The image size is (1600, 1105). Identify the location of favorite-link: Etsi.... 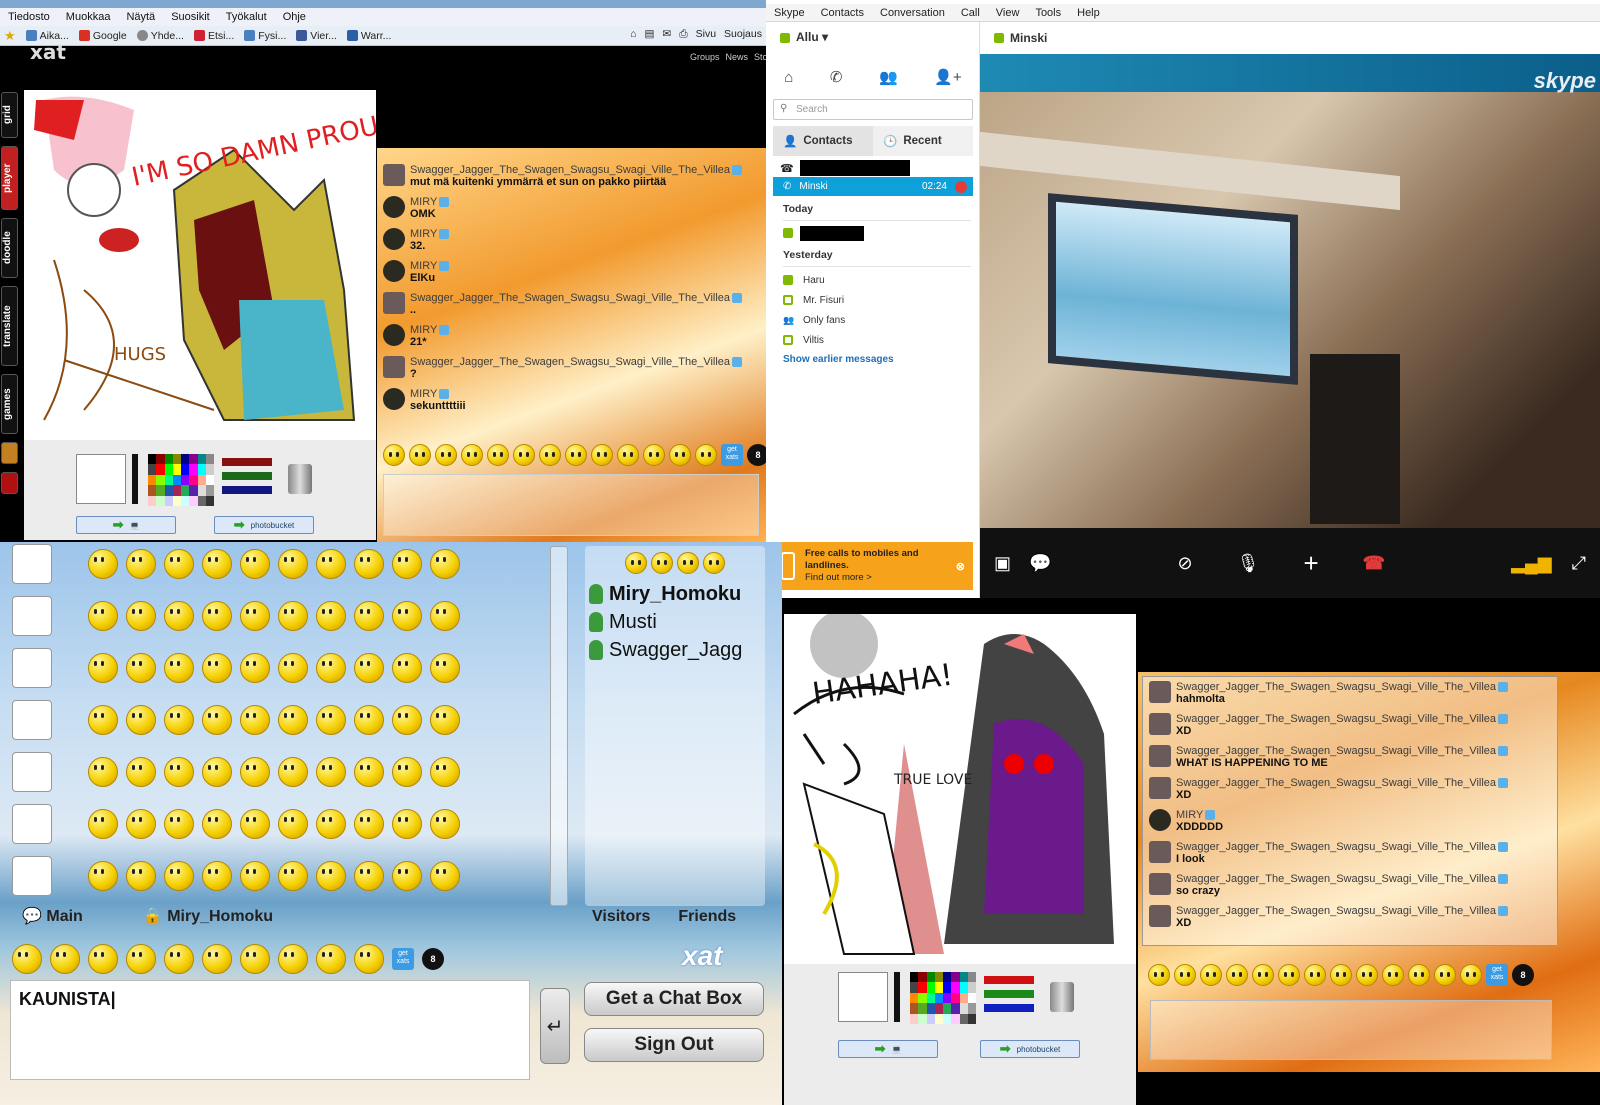
(213, 36).